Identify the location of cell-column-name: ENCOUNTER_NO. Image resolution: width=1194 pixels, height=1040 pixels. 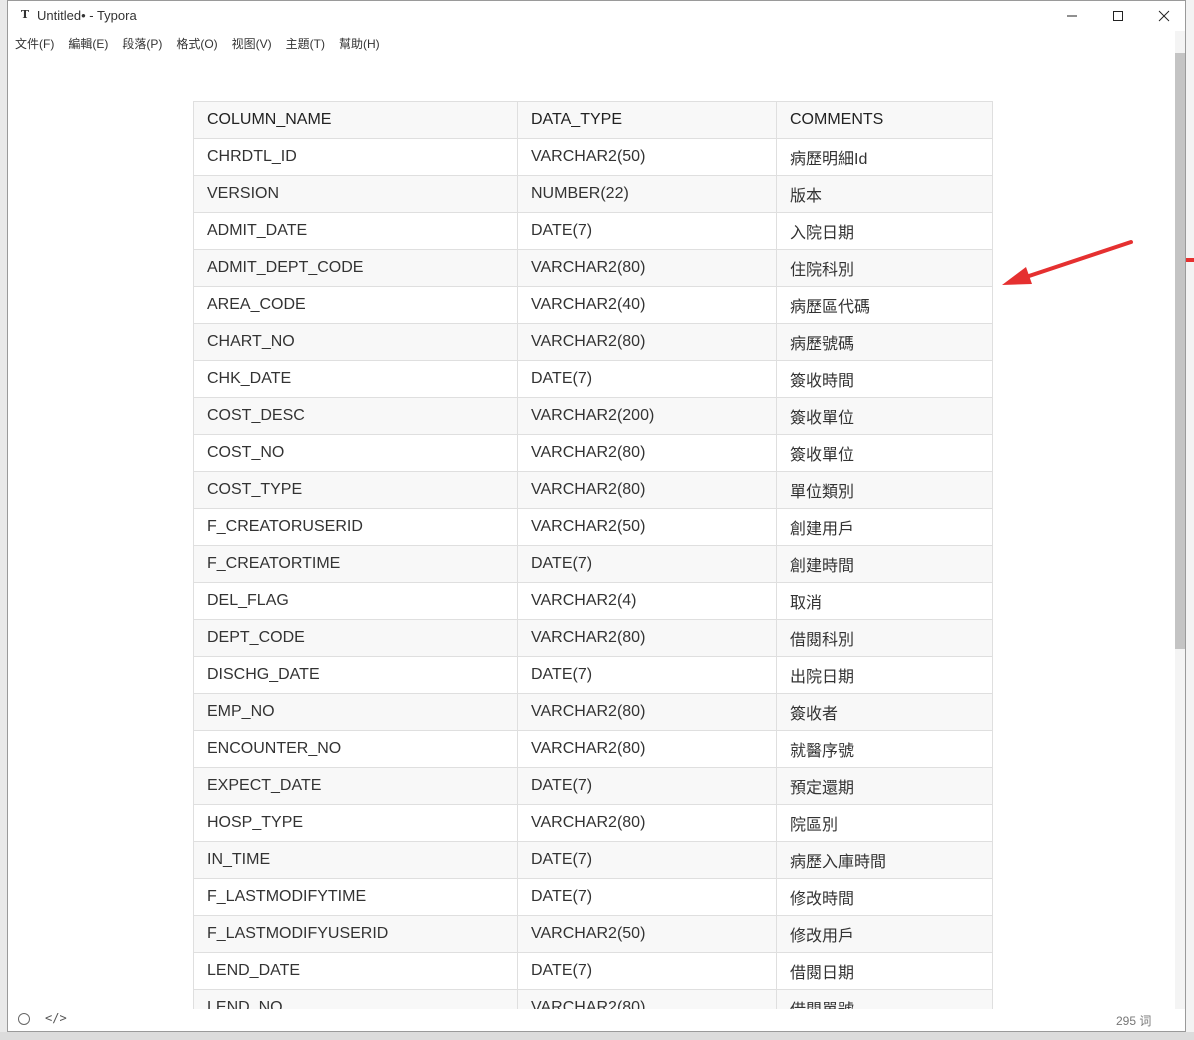
(355, 749).